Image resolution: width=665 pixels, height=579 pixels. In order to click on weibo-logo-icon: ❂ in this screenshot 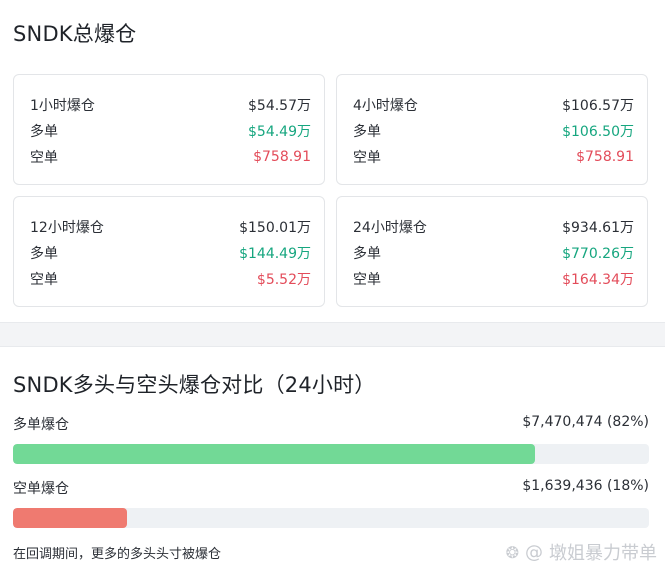, I will do `click(512, 552)`.